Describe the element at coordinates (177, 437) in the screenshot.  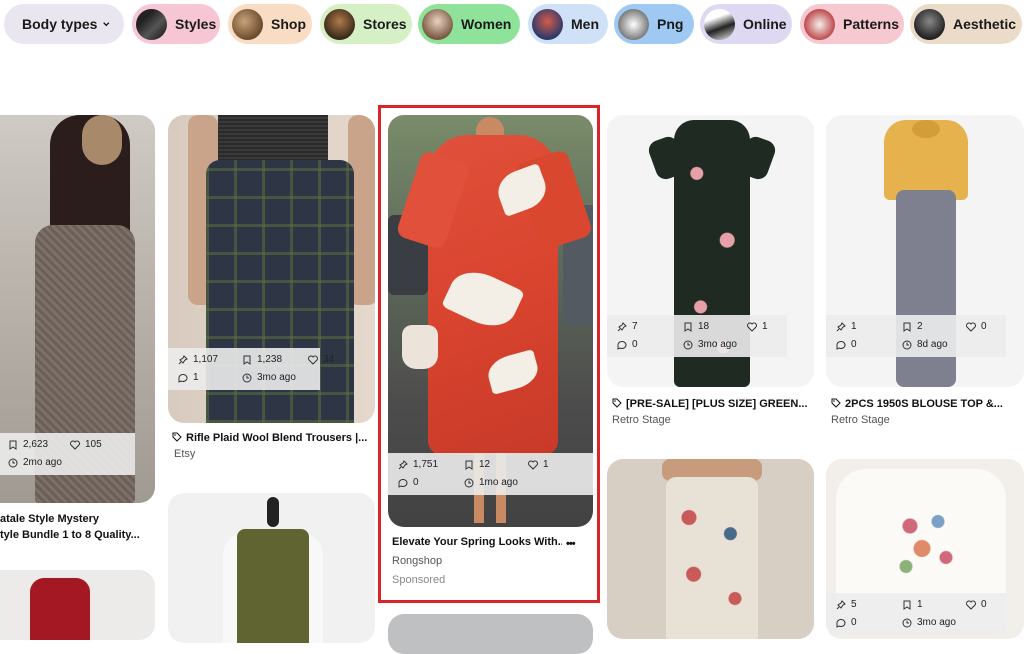
I see `tag-icon` at that location.